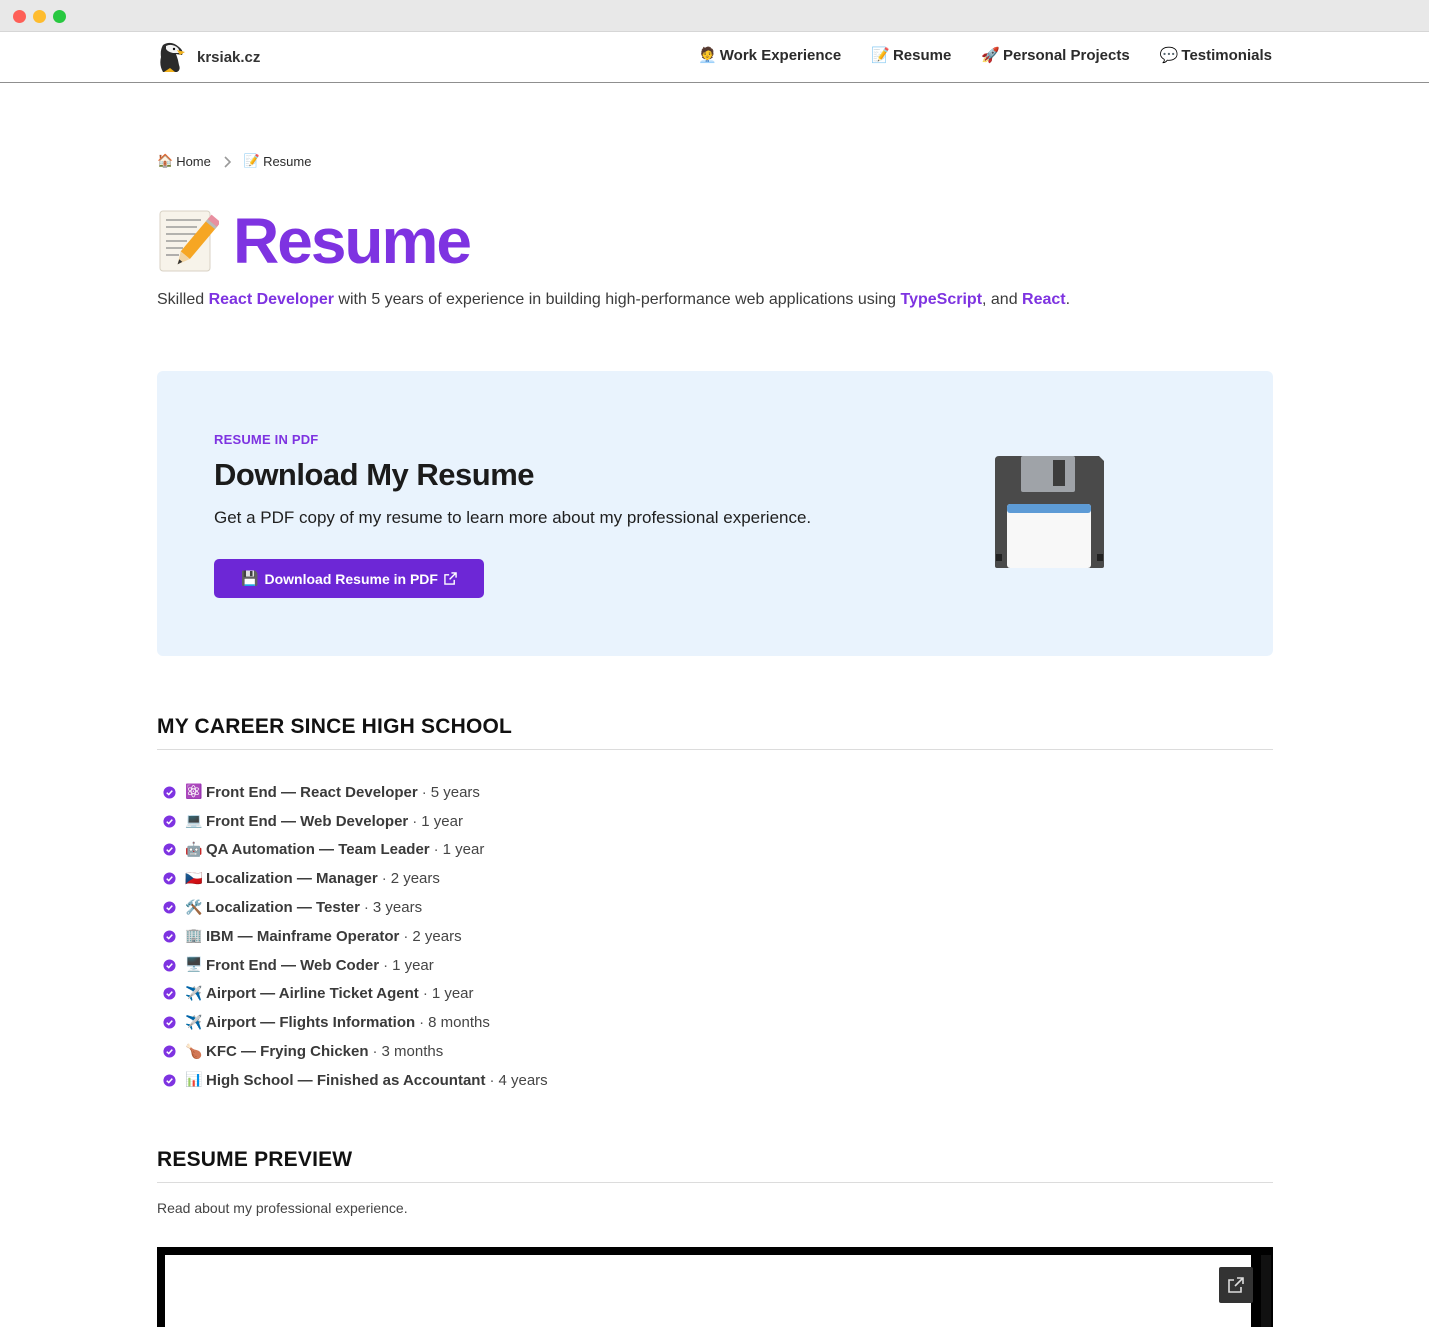 The height and width of the screenshot is (1327, 1429). Describe the element at coordinates (194, 821) in the screenshot. I see `laptop-icon: 💻` at that location.